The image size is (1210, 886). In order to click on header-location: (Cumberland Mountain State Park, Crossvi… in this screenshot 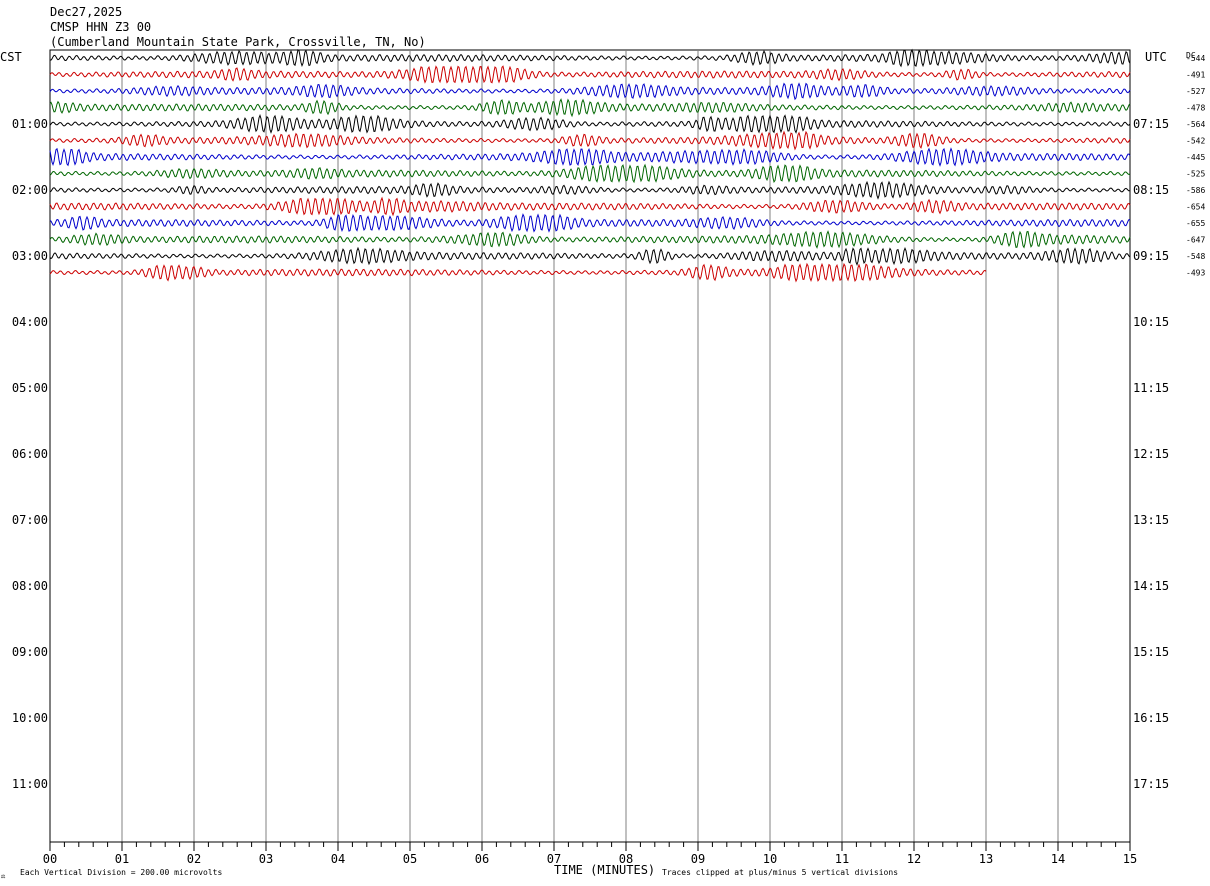, I will do `click(238, 42)`.